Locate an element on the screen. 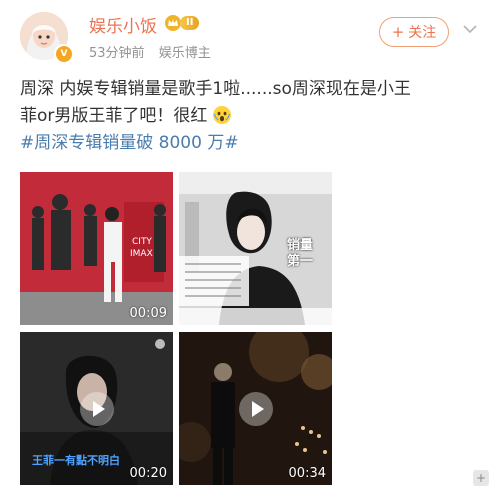 This screenshot has height=489, width=500. level-label: II is located at coordinates (190, 23).